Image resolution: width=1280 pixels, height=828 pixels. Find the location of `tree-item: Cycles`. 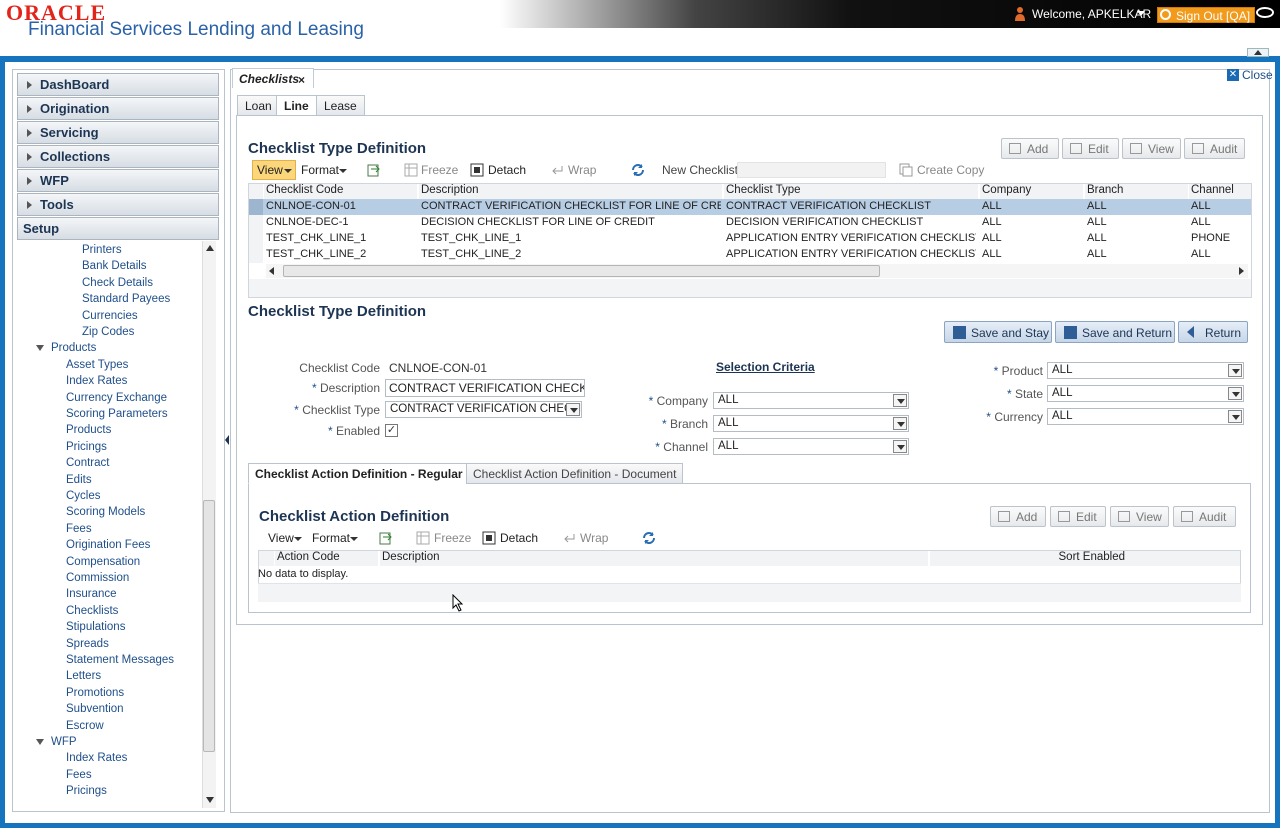

tree-item: Cycles is located at coordinates (83, 496).